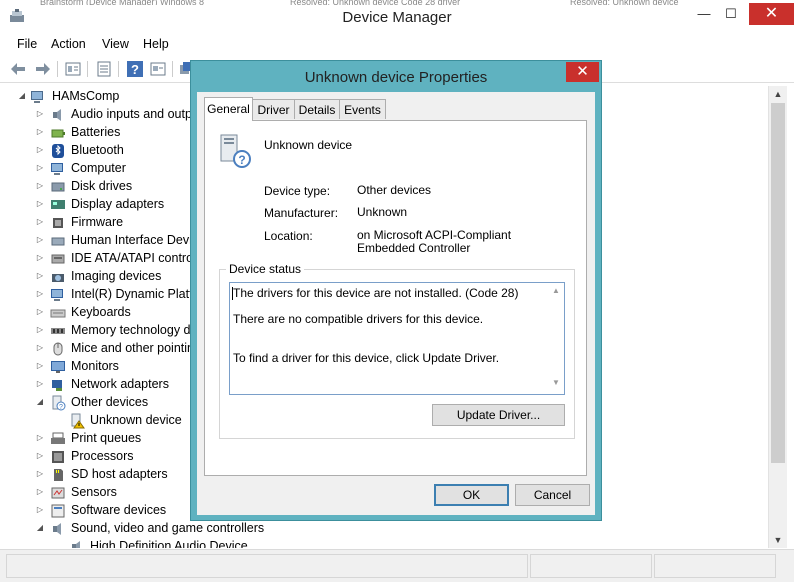 The width and height of the screenshot is (794, 582). Describe the element at coordinates (394, 190) in the screenshot. I see `device-type-value: Other devices` at that location.